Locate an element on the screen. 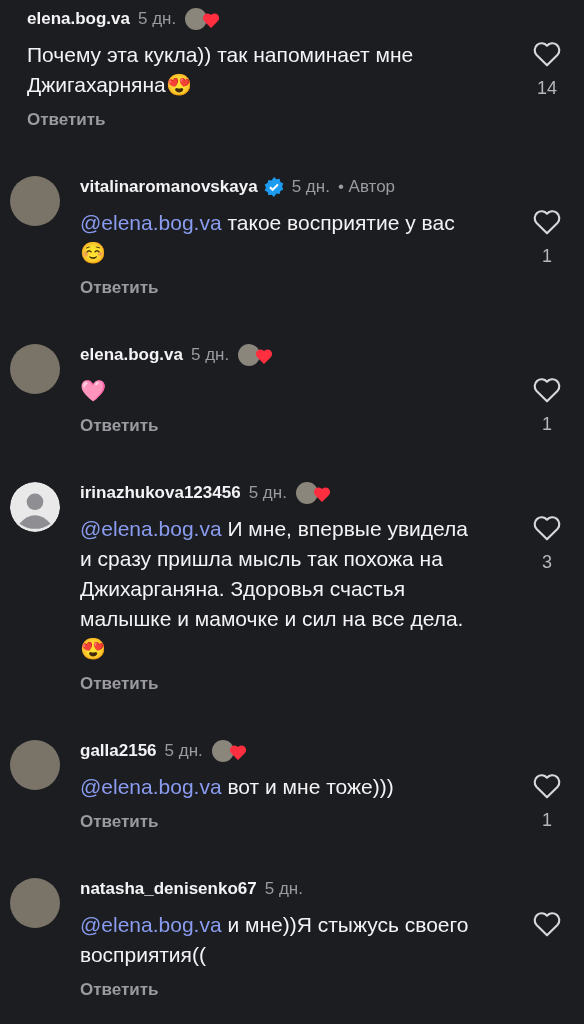  username: galla2156 is located at coordinates (118, 751).